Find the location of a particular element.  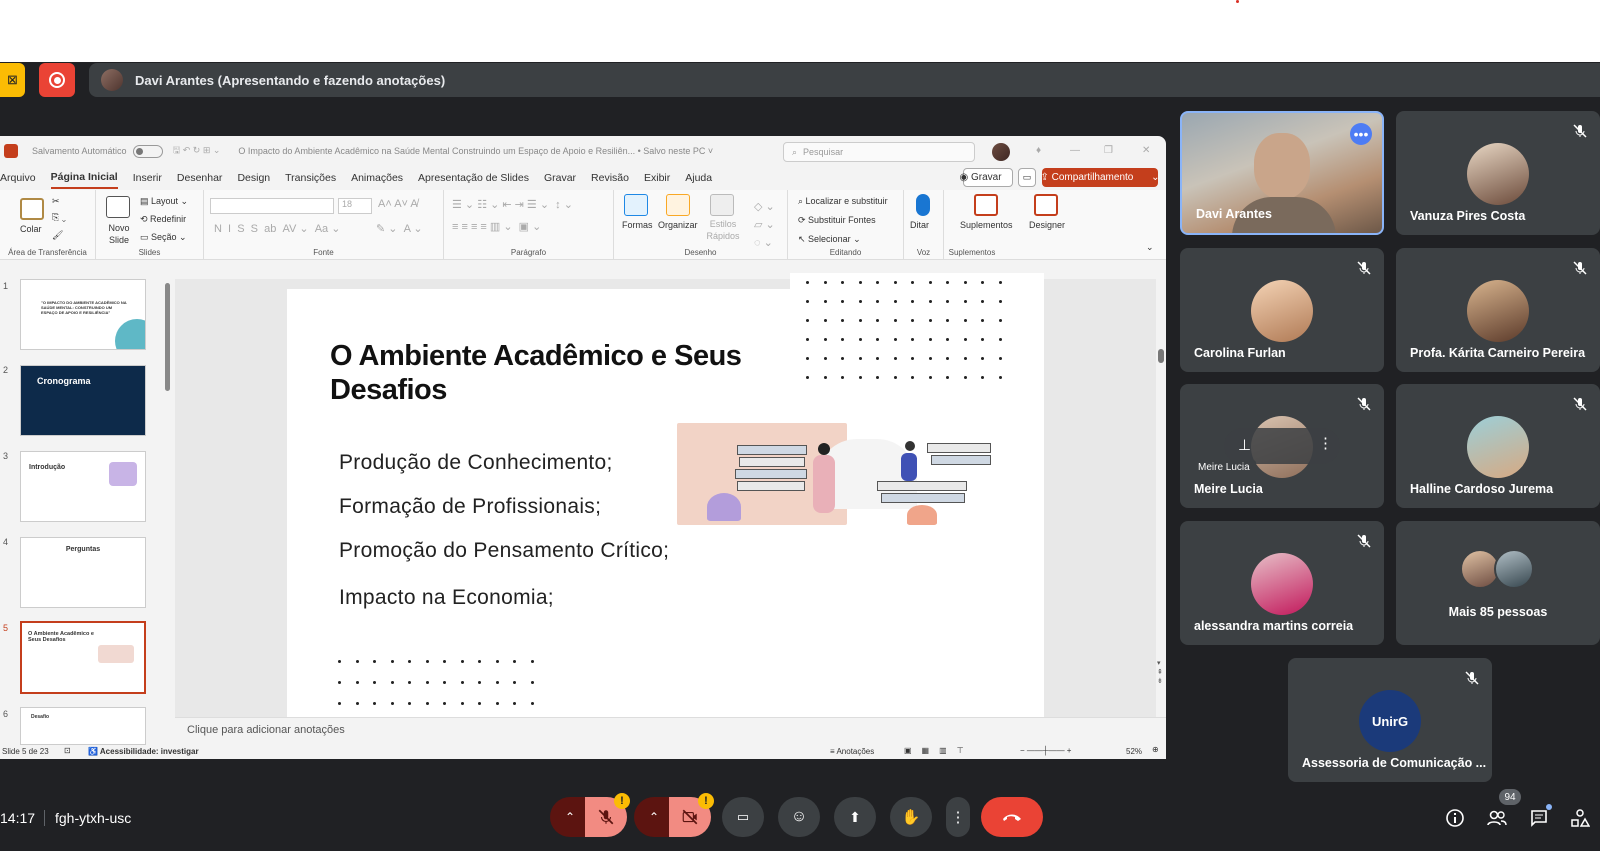

new-slide-label: Novo Slide is located at coordinates (119, 234).